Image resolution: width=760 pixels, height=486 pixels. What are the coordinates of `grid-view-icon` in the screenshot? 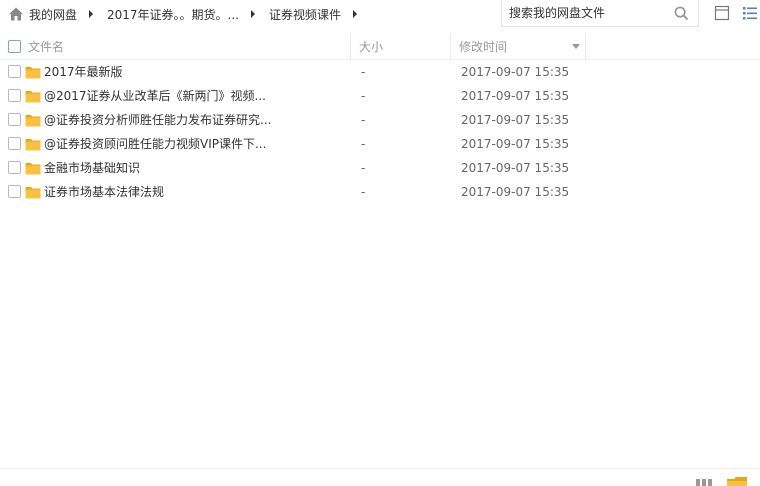 It's located at (704, 482).